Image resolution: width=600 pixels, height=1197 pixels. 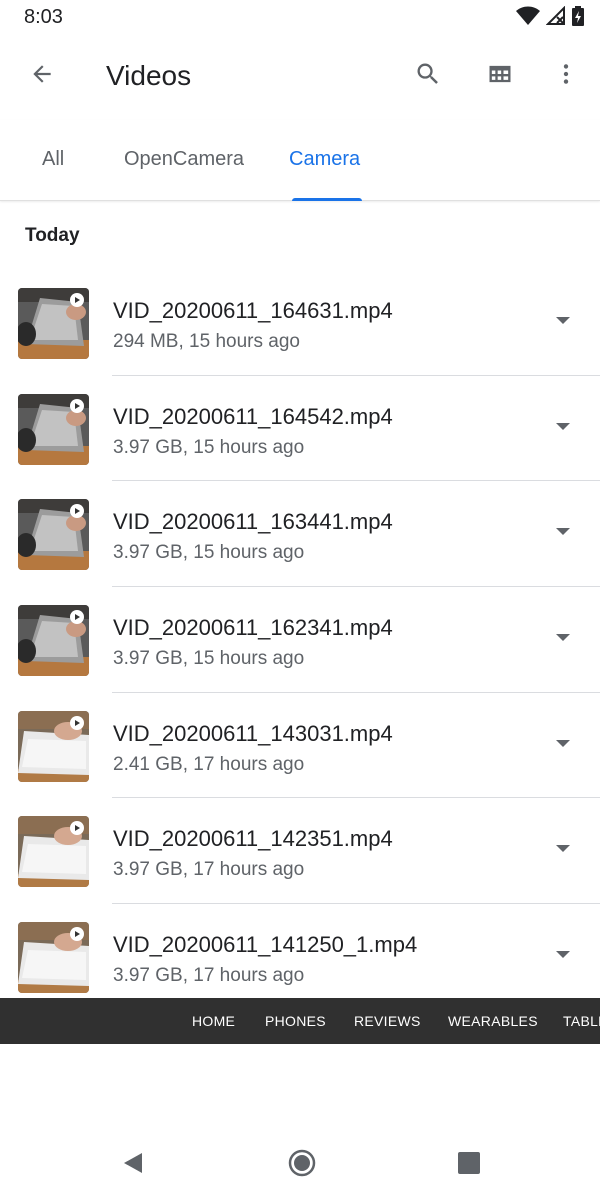 I want to click on app-bar: Videos, so click(x=300, y=77).